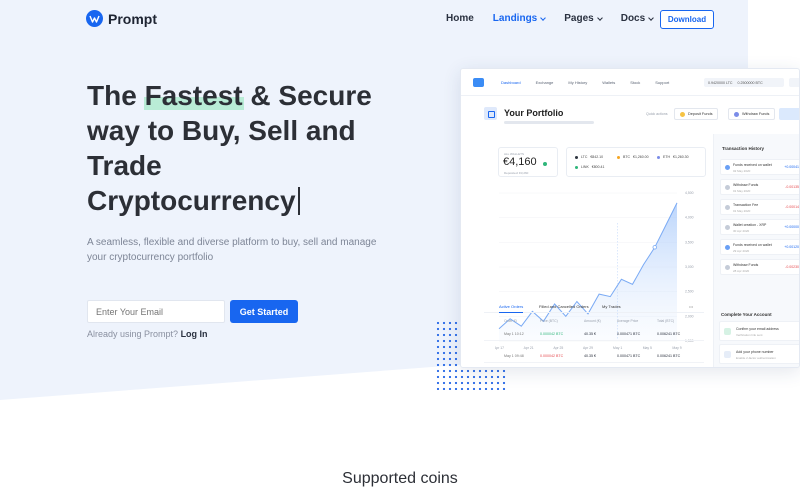  Describe the element at coordinates (635, 82) in the screenshot. I see `dashboard-tab: Stock` at that location.